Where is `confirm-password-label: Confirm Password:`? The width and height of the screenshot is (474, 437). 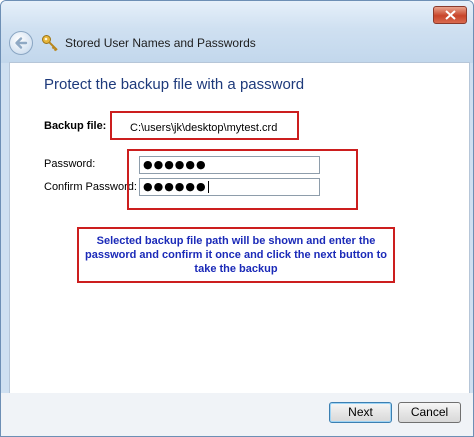 confirm-password-label: Confirm Password: is located at coordinates (90, 187).